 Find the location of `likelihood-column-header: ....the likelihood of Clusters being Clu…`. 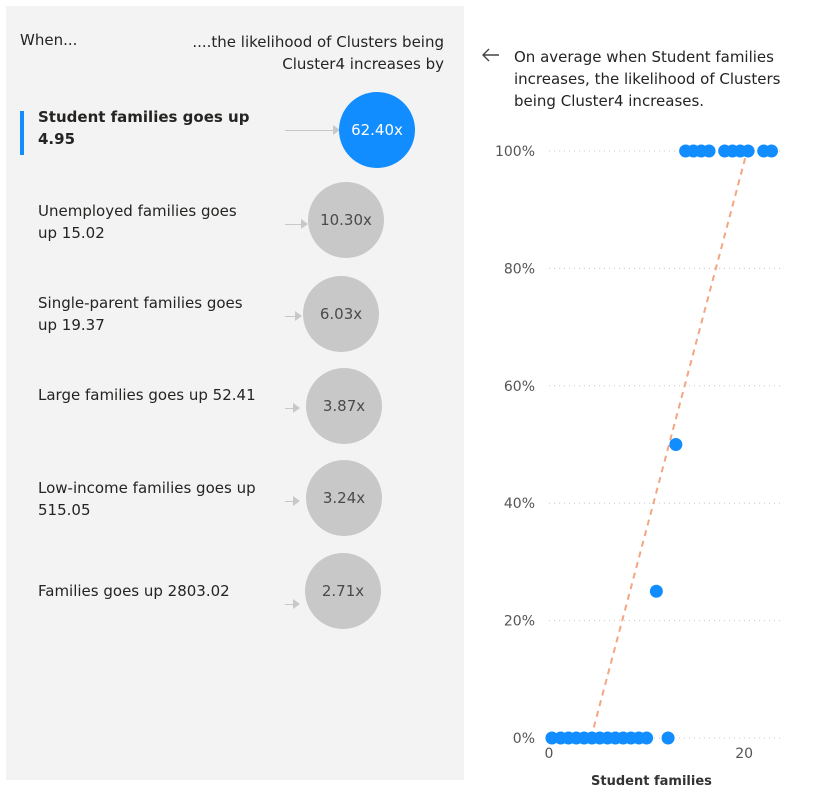

likelihood-column-header: ....the likelihood of Clusters being Clu… is located at coordinates (318, 53).